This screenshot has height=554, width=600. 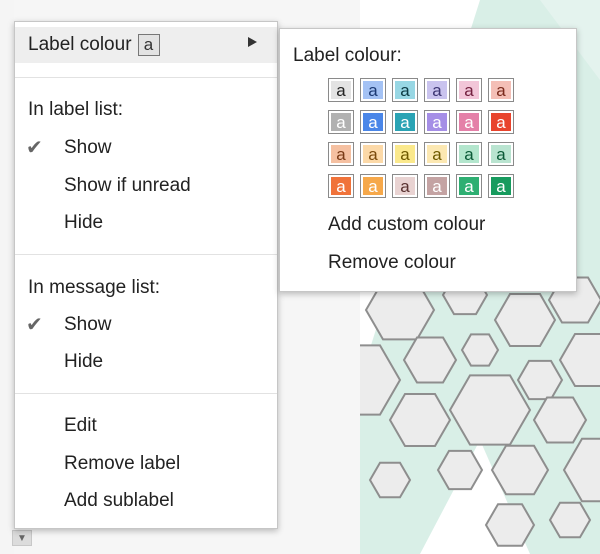 I want to click on scroll-down-arrow: ▼, so click(x=22, y=538).